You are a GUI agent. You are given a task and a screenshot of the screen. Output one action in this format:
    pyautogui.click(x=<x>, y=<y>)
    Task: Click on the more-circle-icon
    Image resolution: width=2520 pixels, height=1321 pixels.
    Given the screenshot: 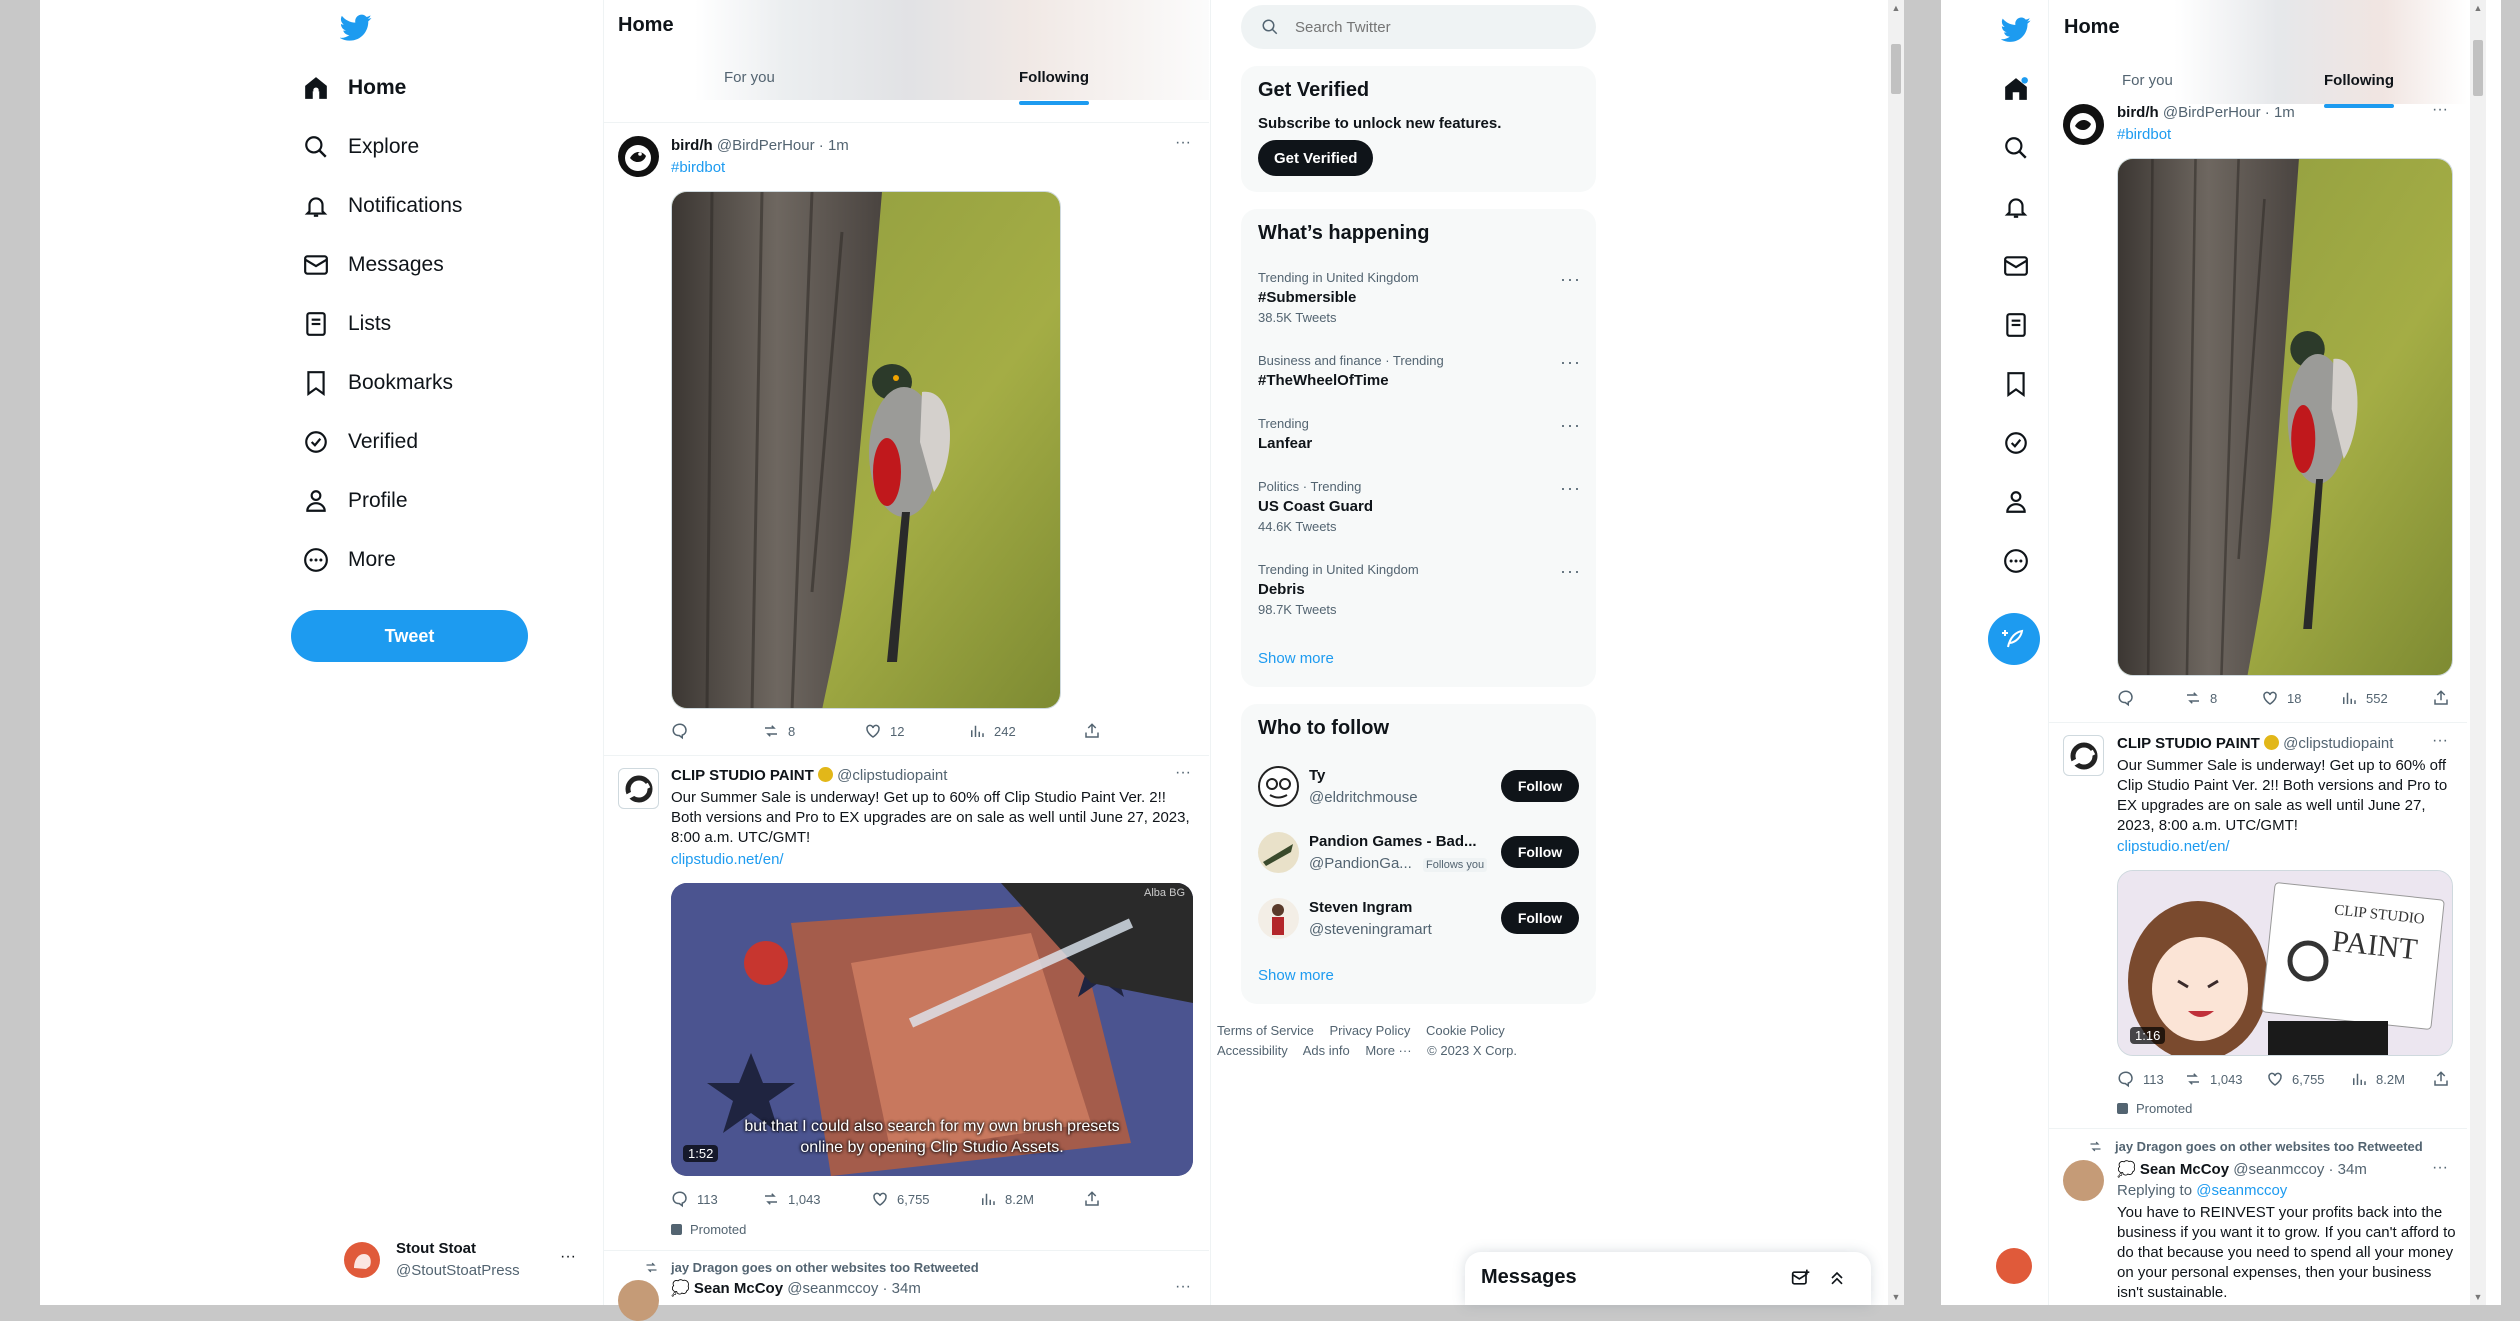 What is the action you would take?
    pyautogui.click(x=2016, y=561)
    